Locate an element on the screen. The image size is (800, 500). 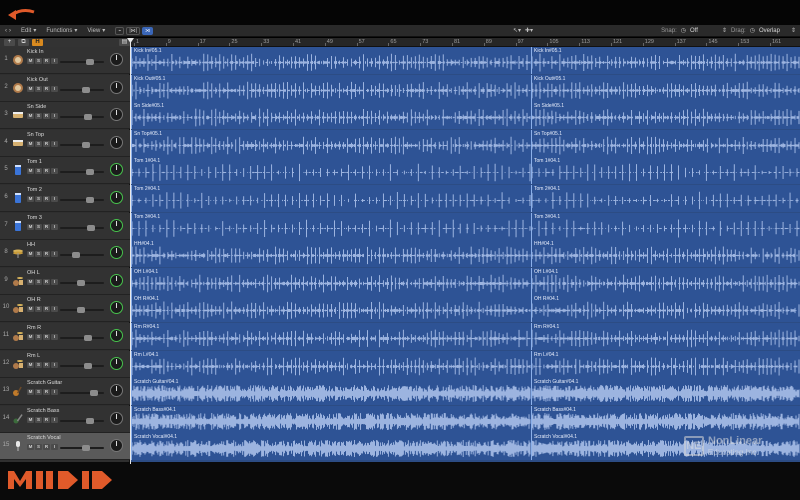
track-header: 6 Tom 2 MSRI is located at coordinates (65, 198).